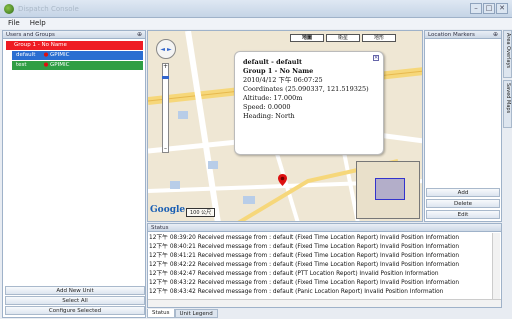 This screenshot has height=319, width=512. I want to click on side-tabs: Area Overlays Saved Maps, so click(507, 85).